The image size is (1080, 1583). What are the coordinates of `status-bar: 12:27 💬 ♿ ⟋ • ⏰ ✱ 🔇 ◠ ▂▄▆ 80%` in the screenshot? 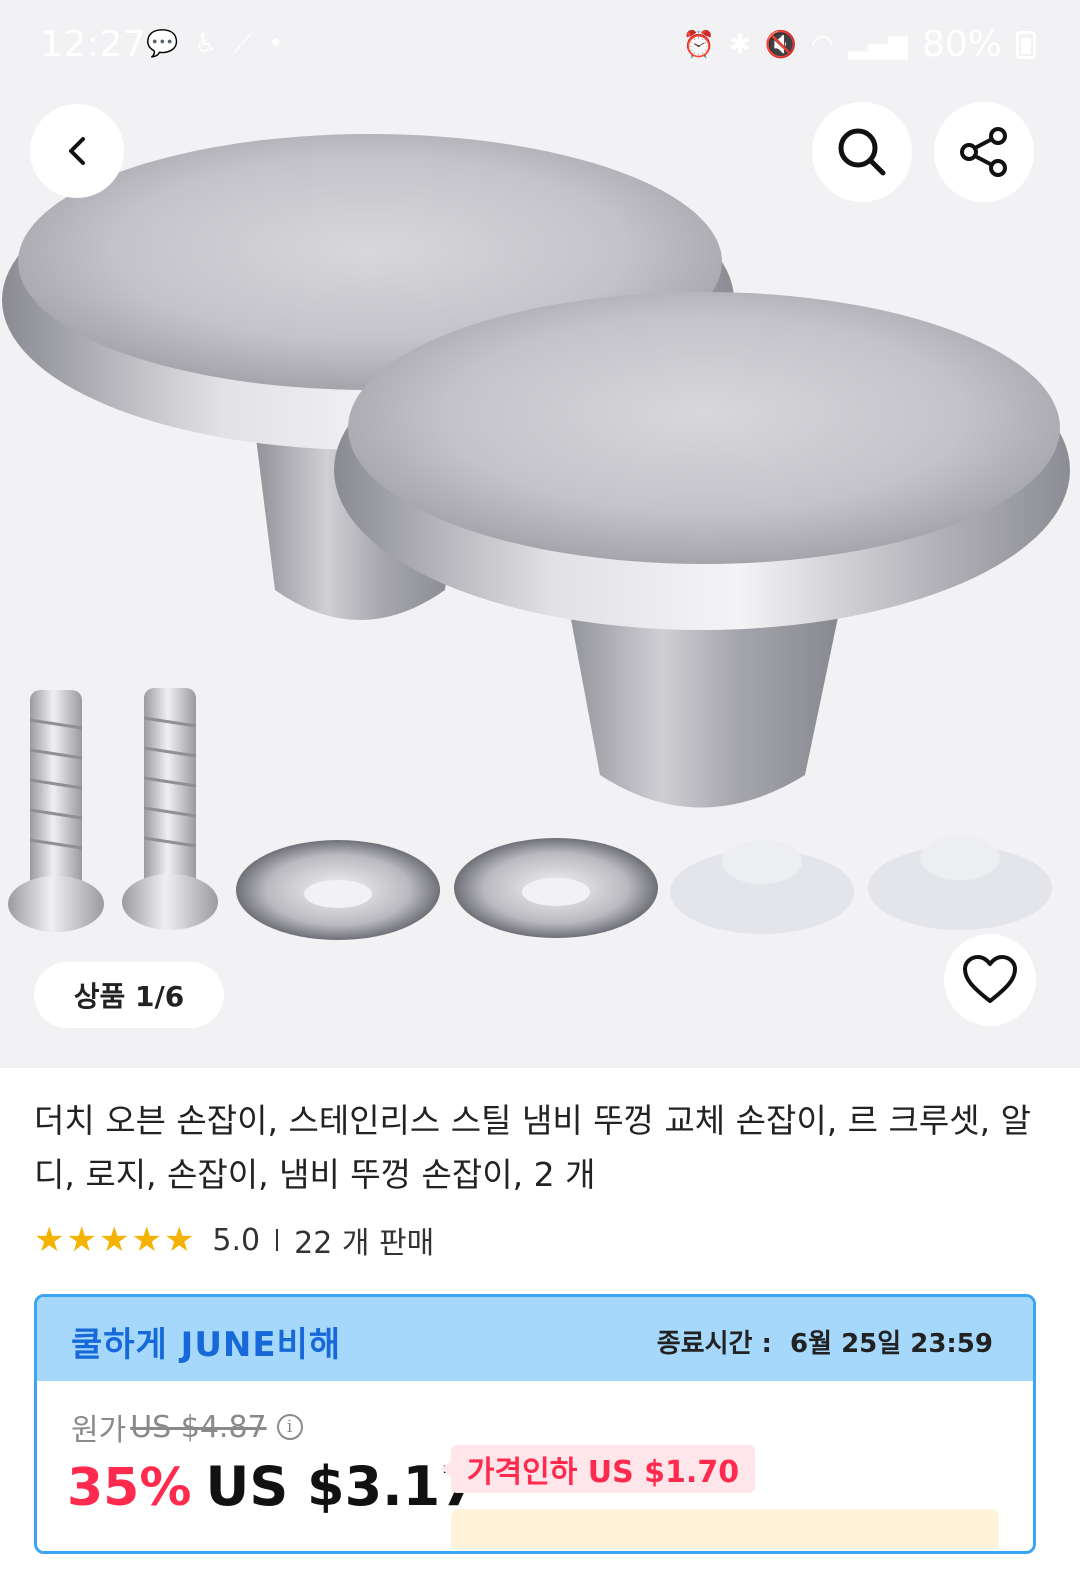 It's located at (540, 45).